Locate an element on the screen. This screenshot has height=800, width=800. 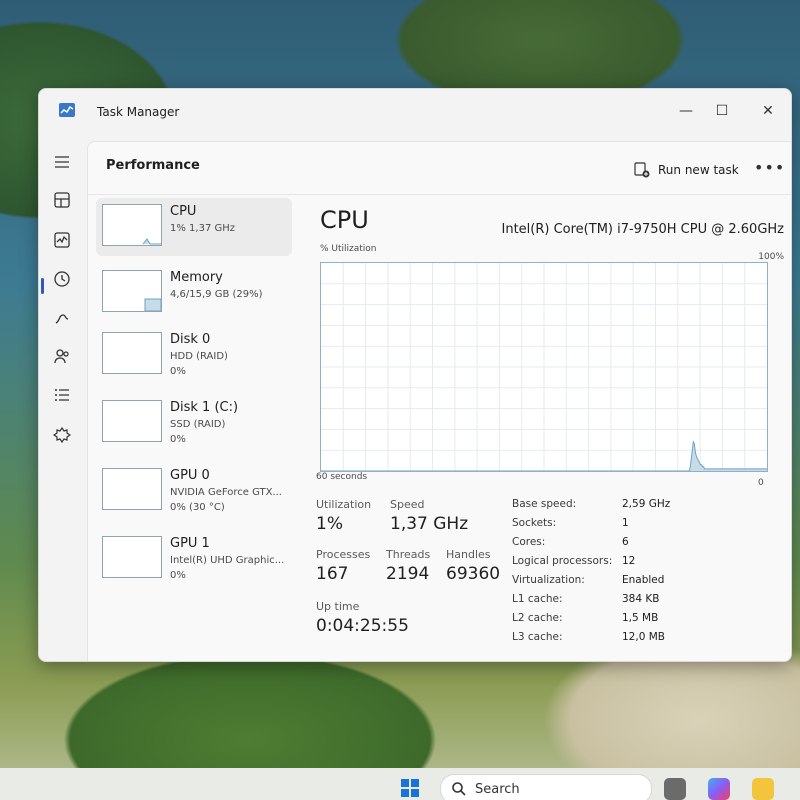
processes-value: 167 is located at coordinates (332, 574).